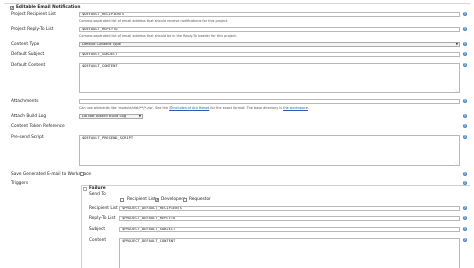 The image size is (474, 268). Describe the element at coordinates (173, 199) in the screenshot. I see `send-to-developers-label: Developers` at that location.